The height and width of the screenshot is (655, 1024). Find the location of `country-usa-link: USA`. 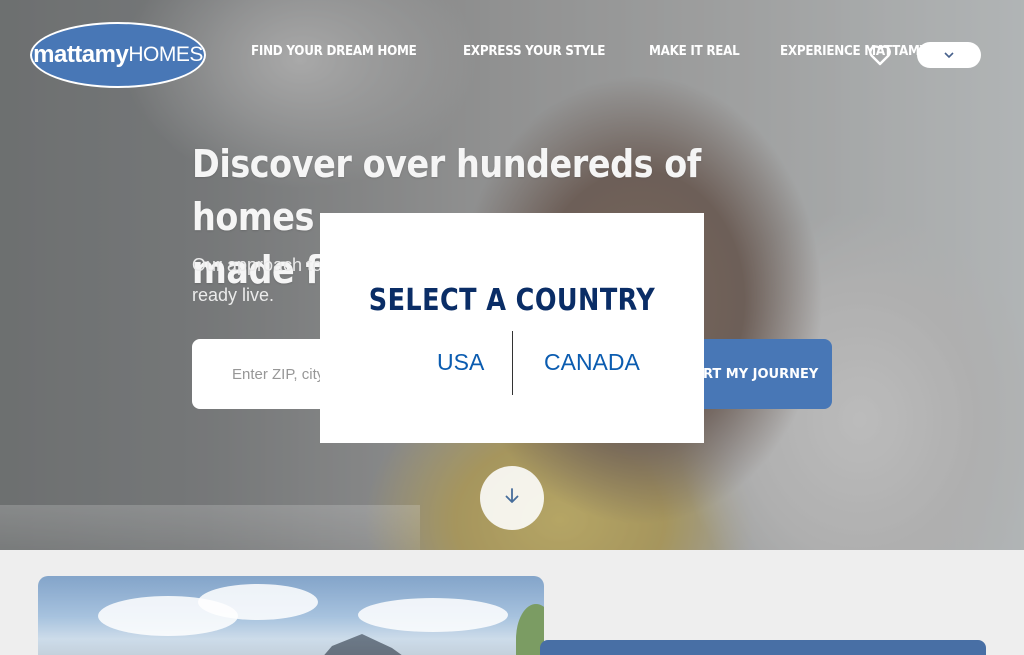

country-usa-link: USA is located at coordinates (460, 362).